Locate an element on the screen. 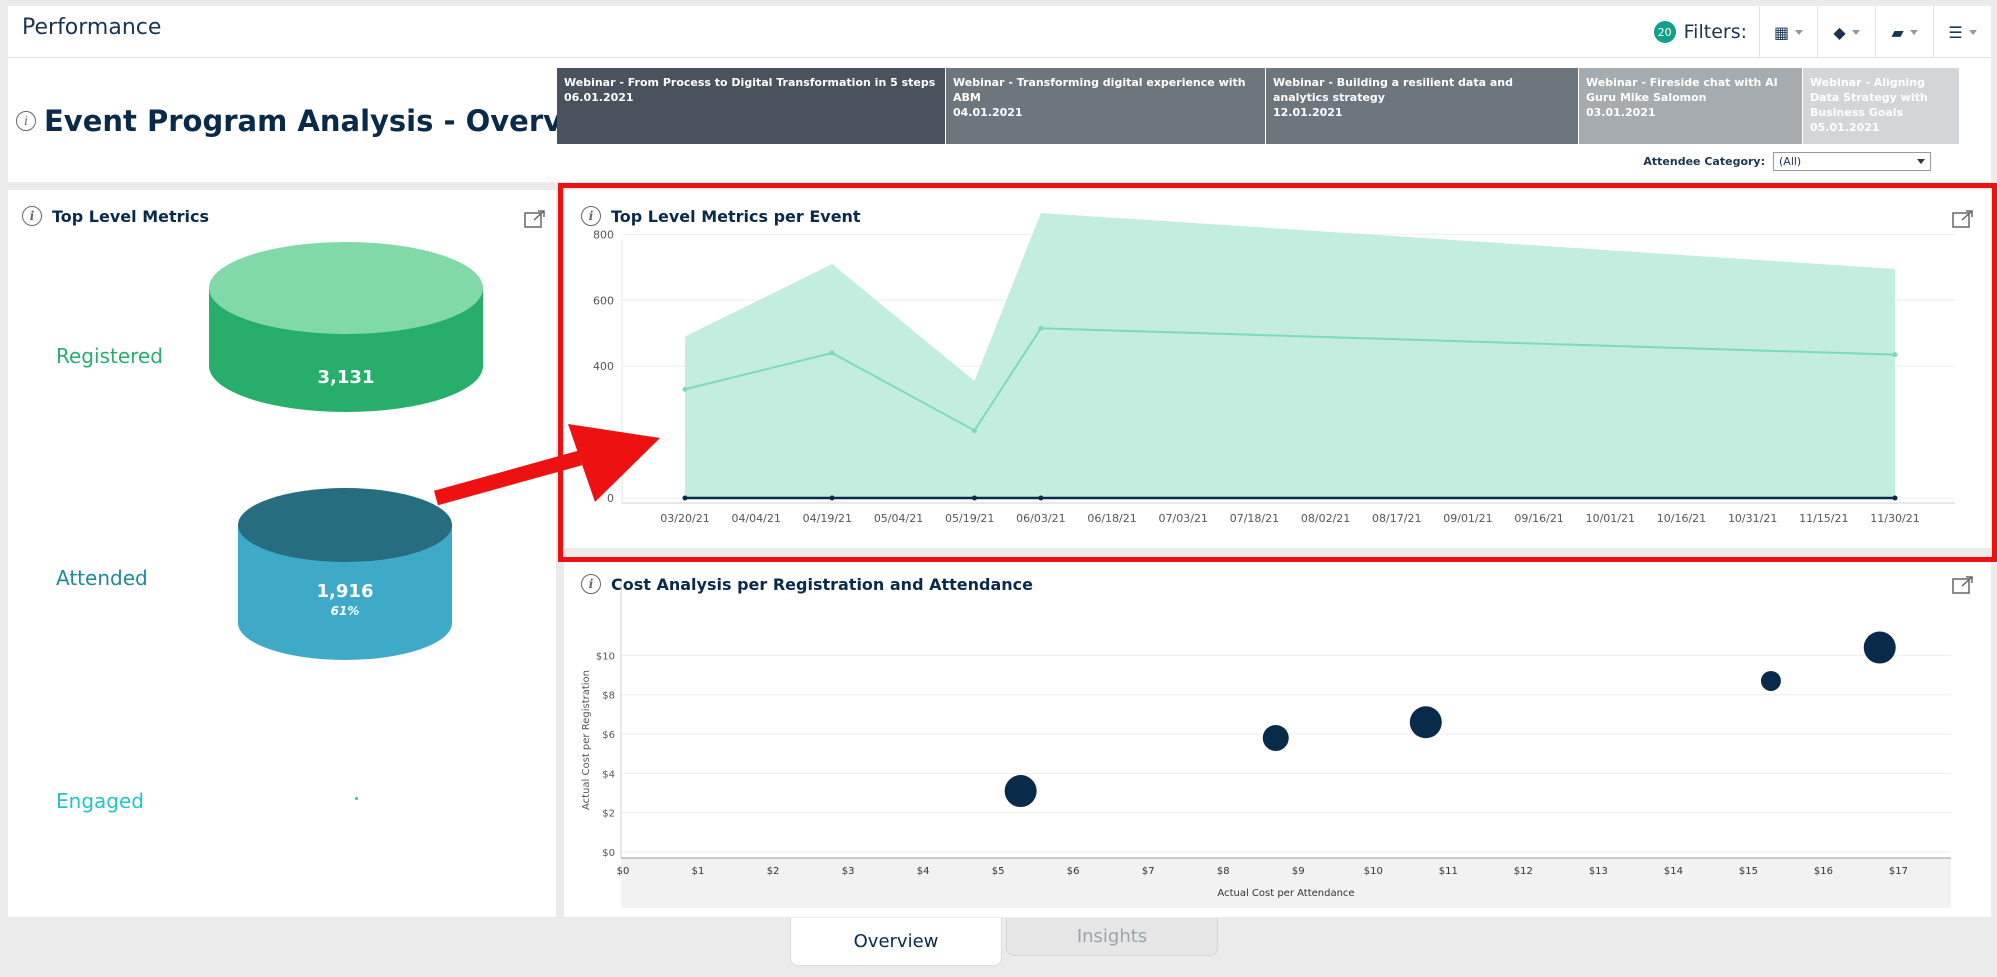 This screenshot has width=1997, height=977. x-tick-label: $7 is located at coordinates (1148, 871).